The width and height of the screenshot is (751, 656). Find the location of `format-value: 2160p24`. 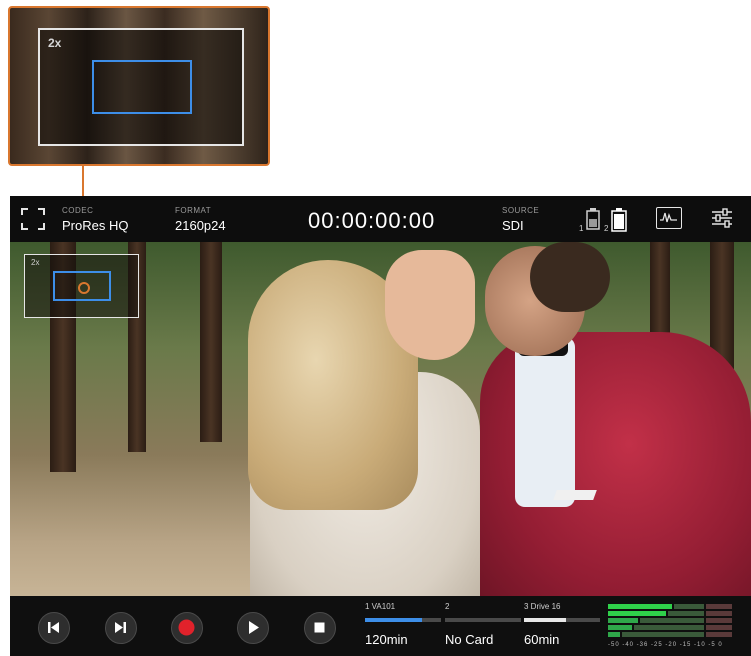

format-value: 2160p24 is located at coordinates (200, 225).